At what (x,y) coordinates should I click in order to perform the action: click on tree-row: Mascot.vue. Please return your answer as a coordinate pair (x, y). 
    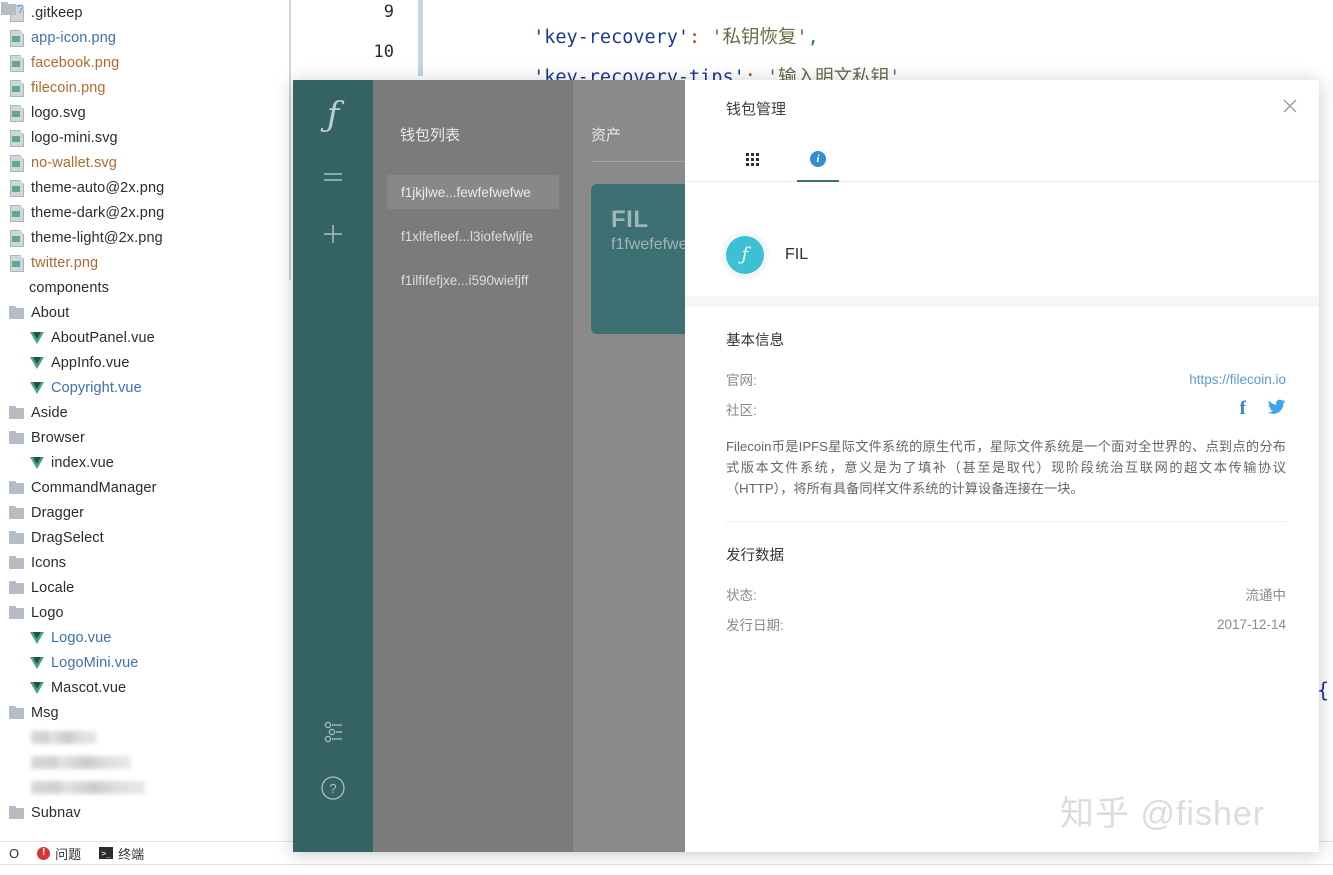
    Looking at the image, I should click on (148, 687).